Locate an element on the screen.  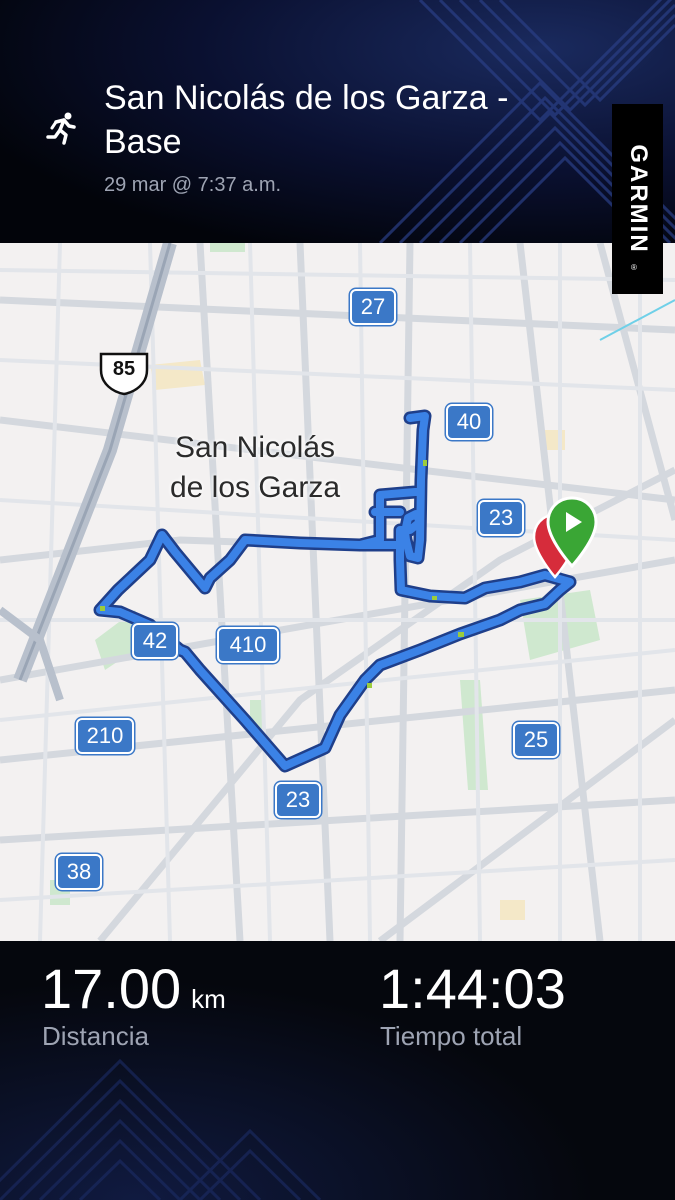
route-start-marker is located at coordinates (572, 532).